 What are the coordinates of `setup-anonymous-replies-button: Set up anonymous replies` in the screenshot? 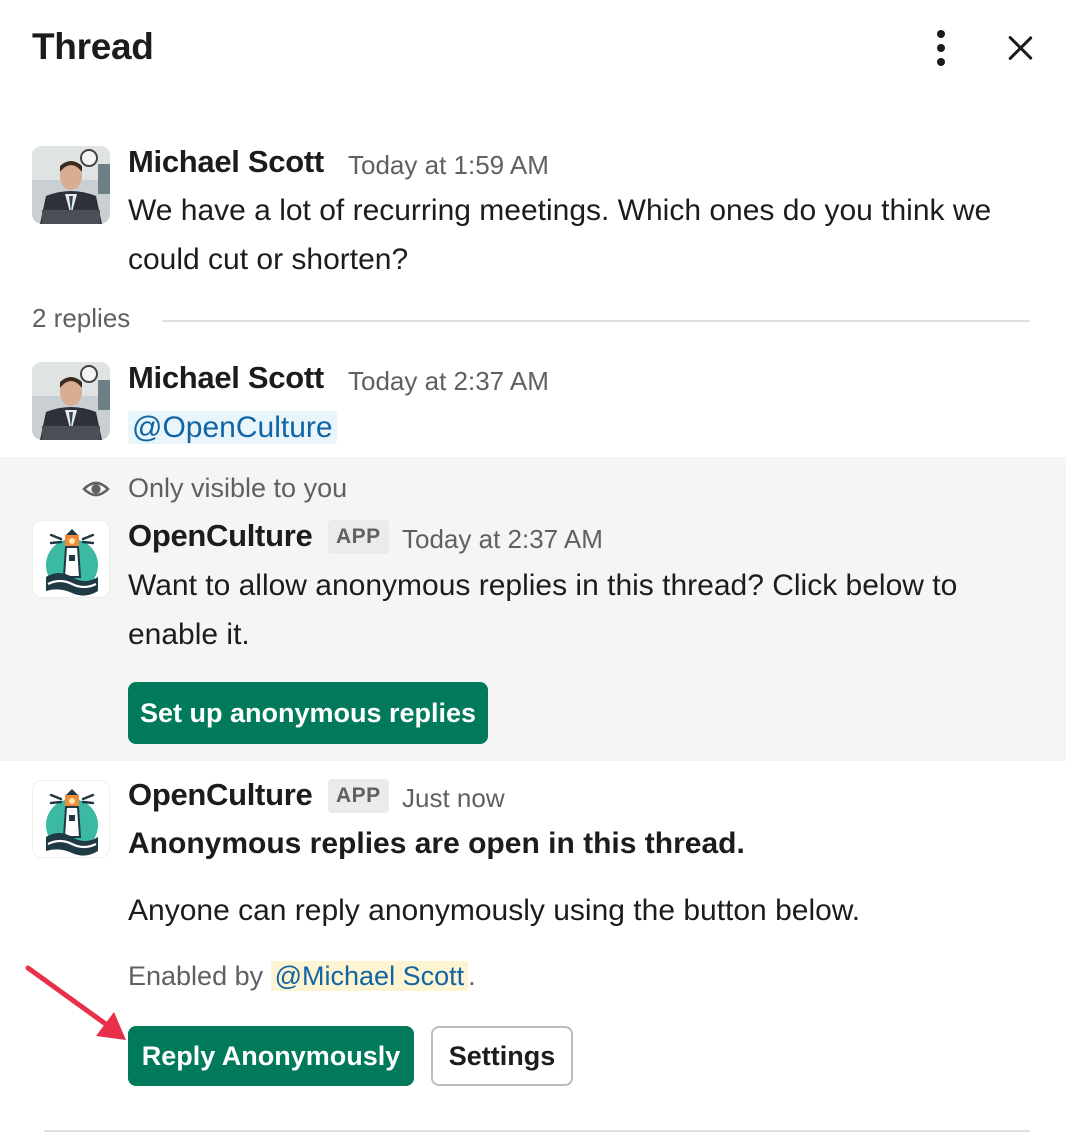 It's located at (308, 713).